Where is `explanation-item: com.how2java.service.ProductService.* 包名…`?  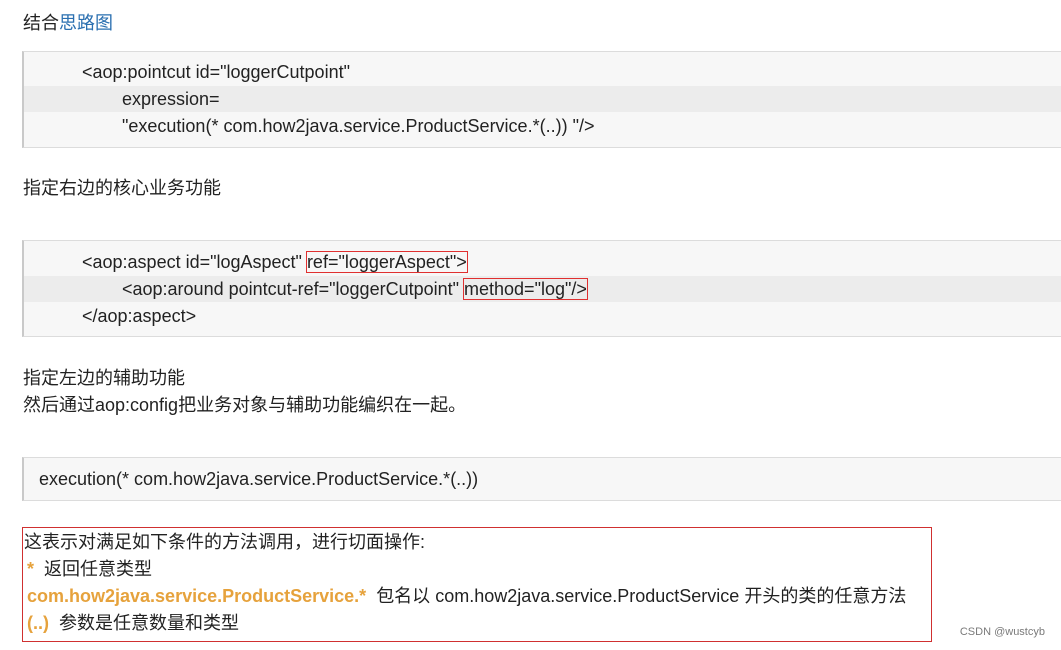 explanation-item: com.how2java.service.ProductService.* 包名… is located at coordinates (466, 596).